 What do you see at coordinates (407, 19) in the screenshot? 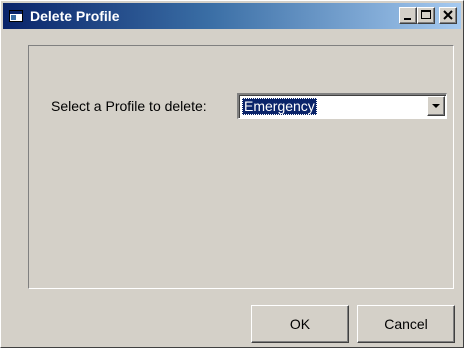
I see `minimize-icon` at bounding box center [407, 19].